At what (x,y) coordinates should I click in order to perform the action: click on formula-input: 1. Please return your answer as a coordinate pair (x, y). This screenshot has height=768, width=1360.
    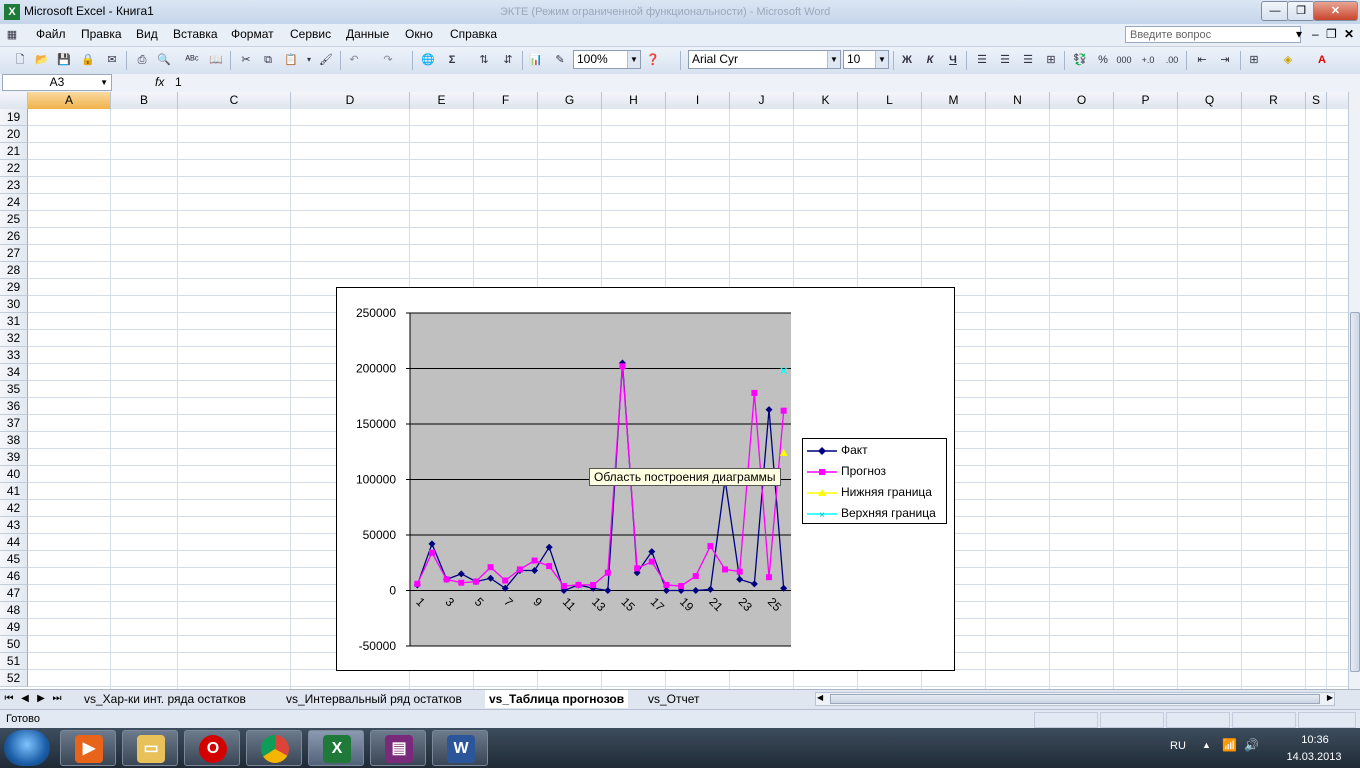
    Looking at the image, I should click on (178, 82).